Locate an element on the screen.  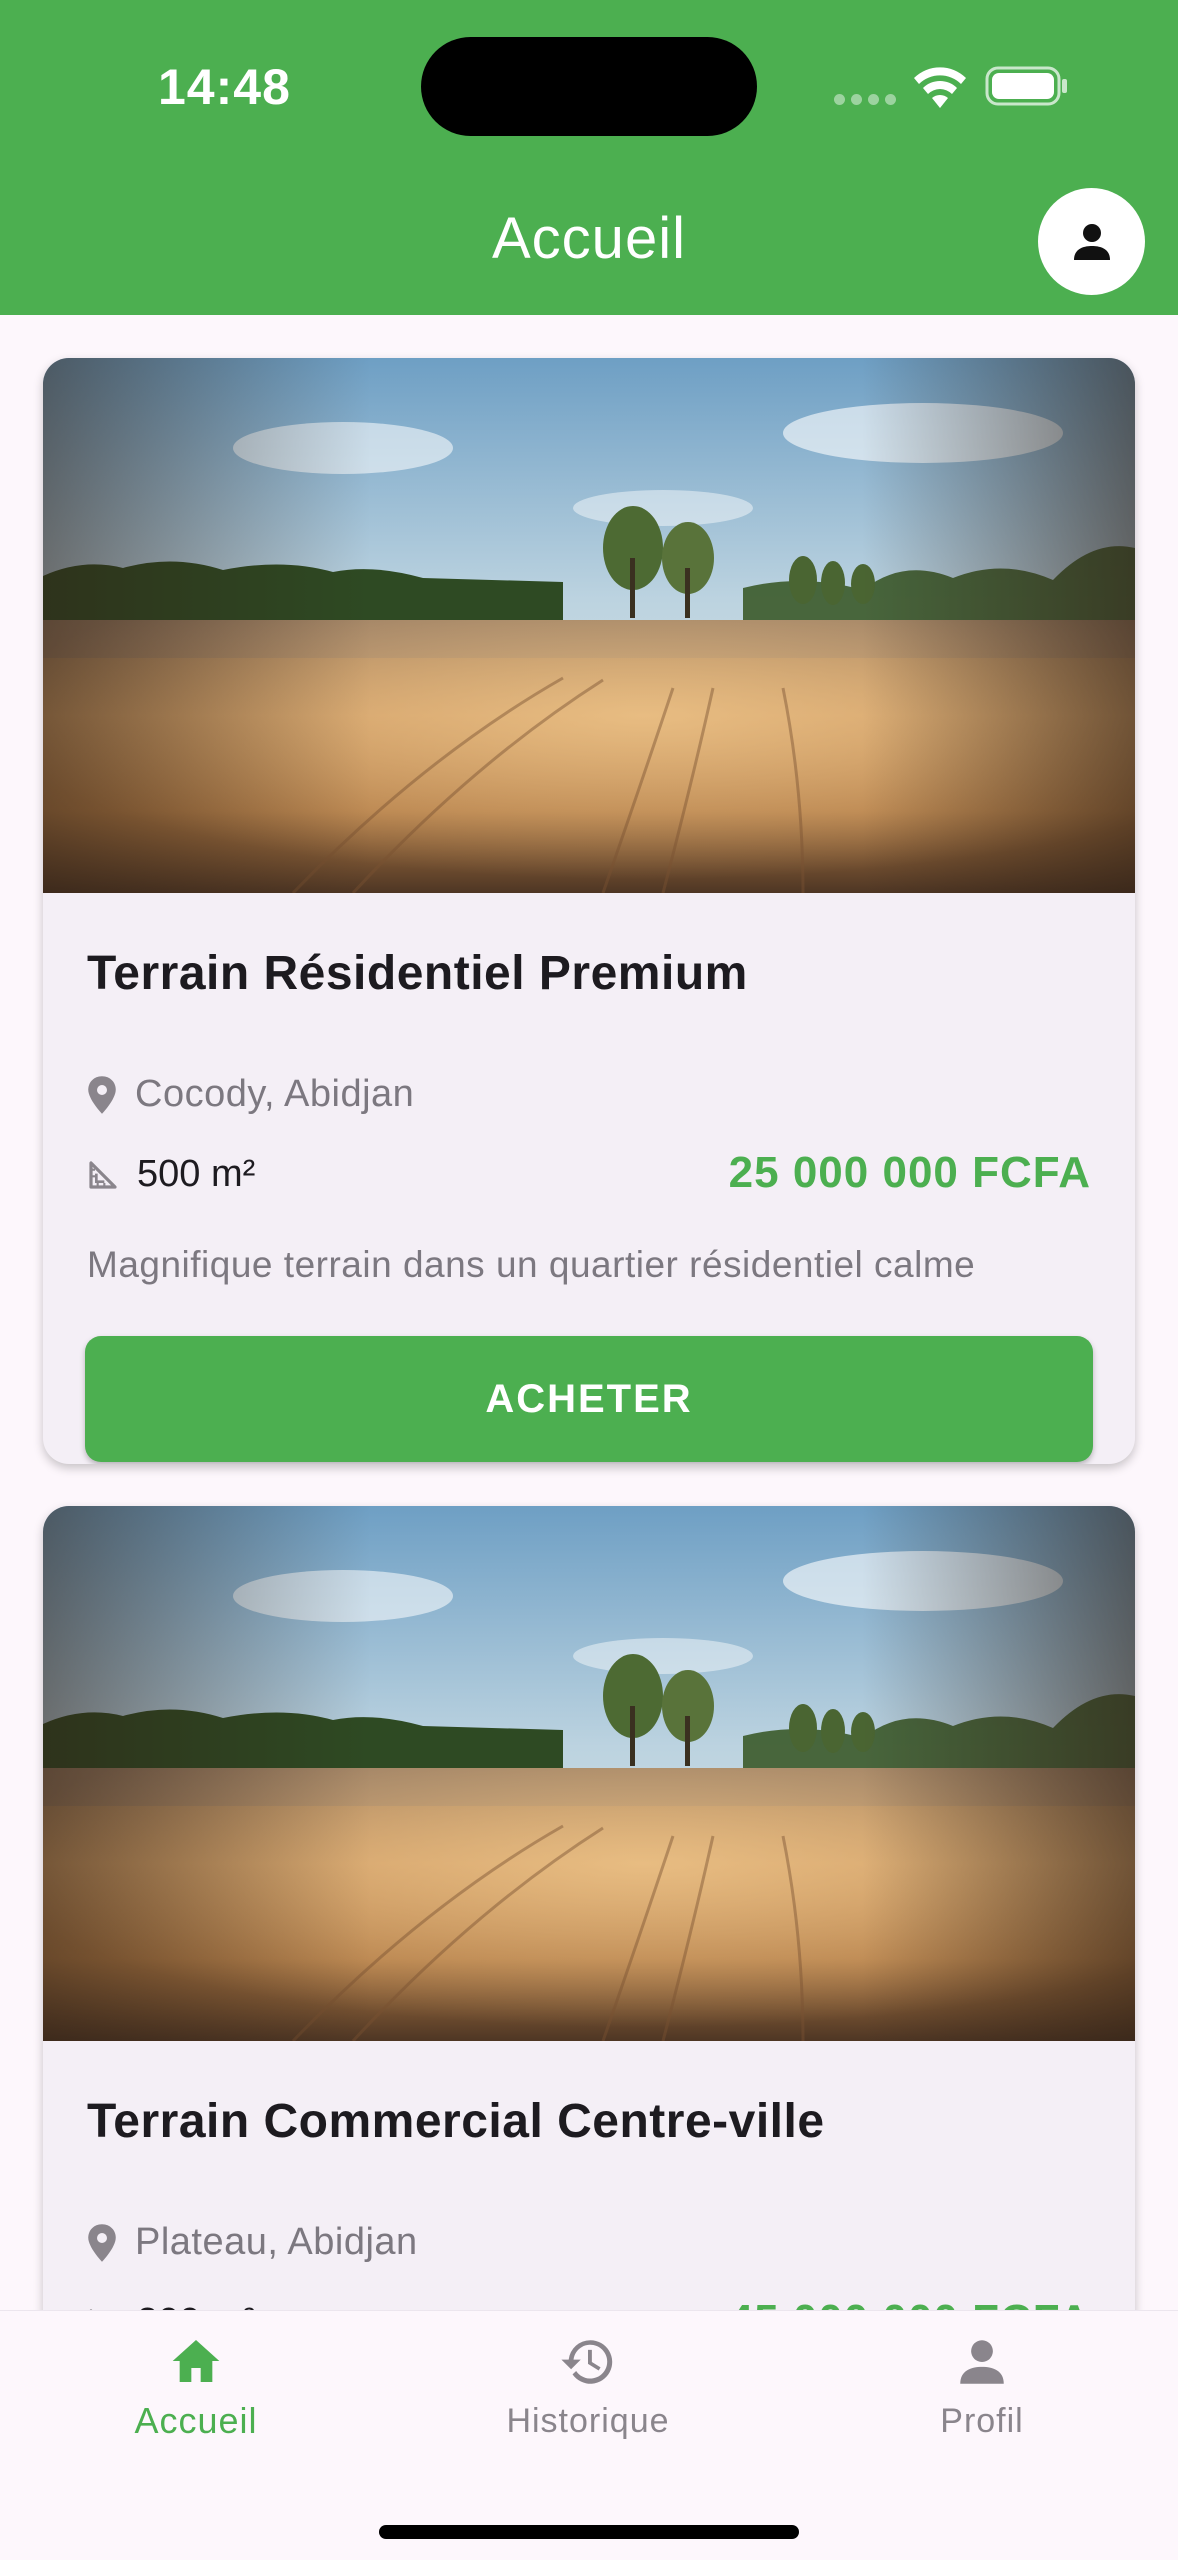
nav-item-profil: Profil is located at coordinates (982, 2387).